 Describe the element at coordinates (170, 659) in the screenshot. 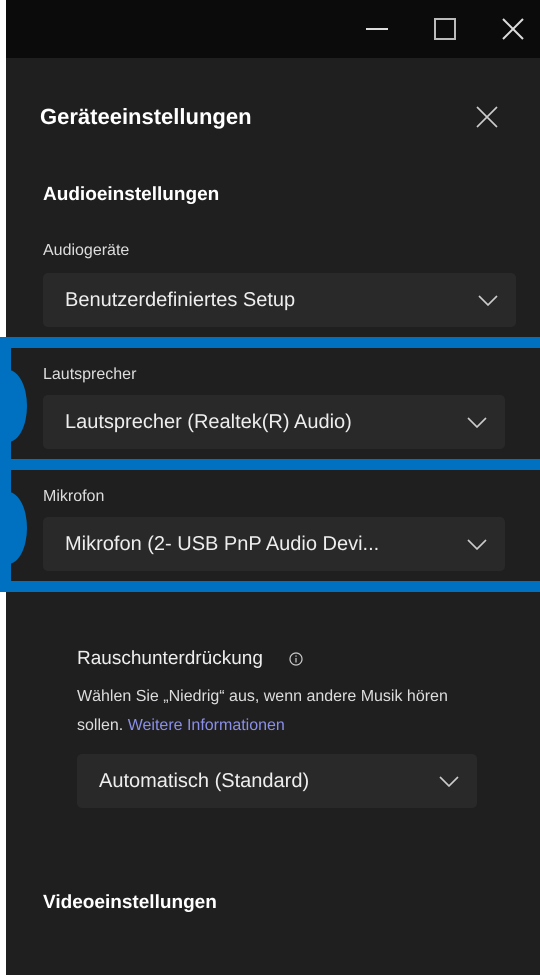

I see `setting-label: Rauschunterdrückung` at that location.